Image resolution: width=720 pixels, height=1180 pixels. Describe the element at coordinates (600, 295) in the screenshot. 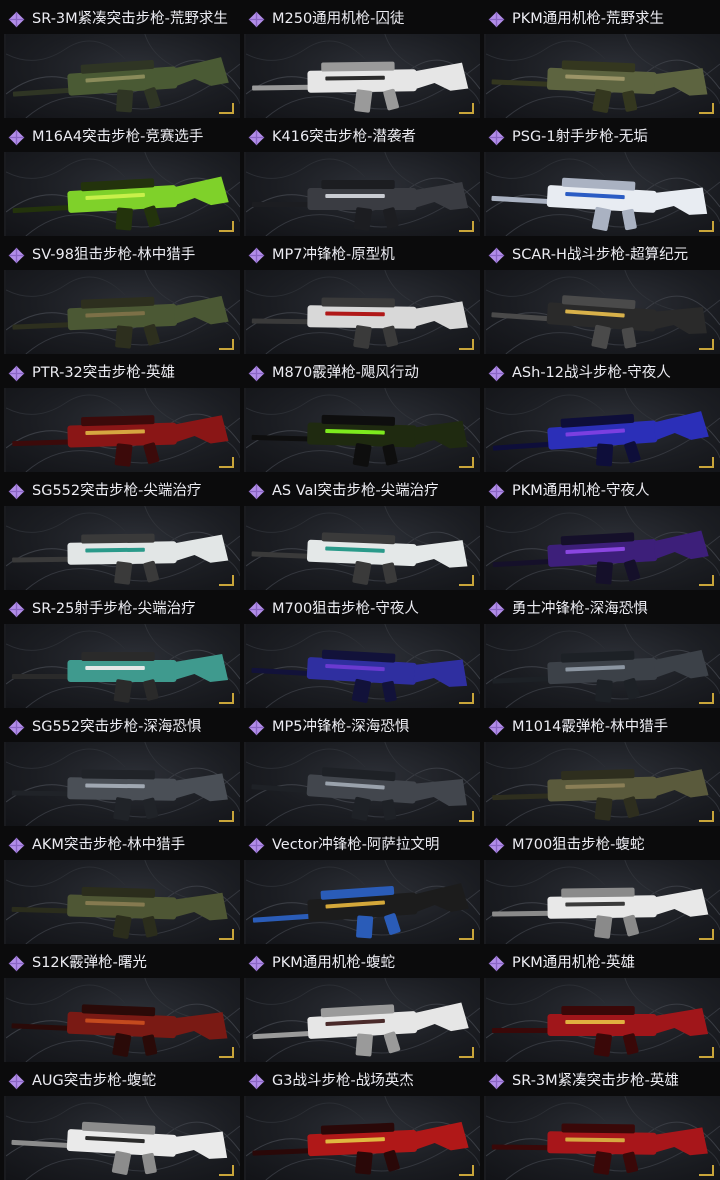

I see `weapon-skin-card-9: SCAR-H战斗步枪-超算纪元` at that location.